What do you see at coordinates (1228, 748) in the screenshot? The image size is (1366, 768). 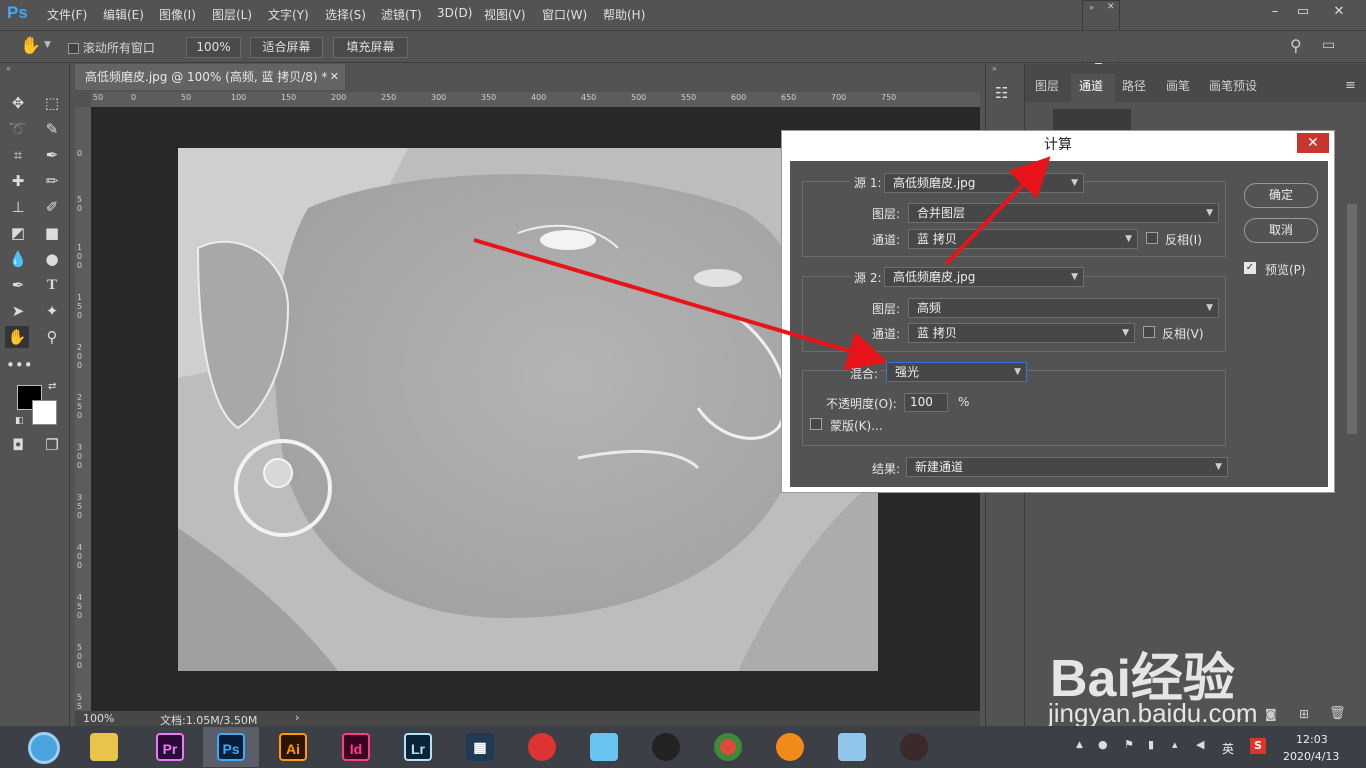 I see `tray-ime-indicator: 英` at bounding box center [1228, 748].